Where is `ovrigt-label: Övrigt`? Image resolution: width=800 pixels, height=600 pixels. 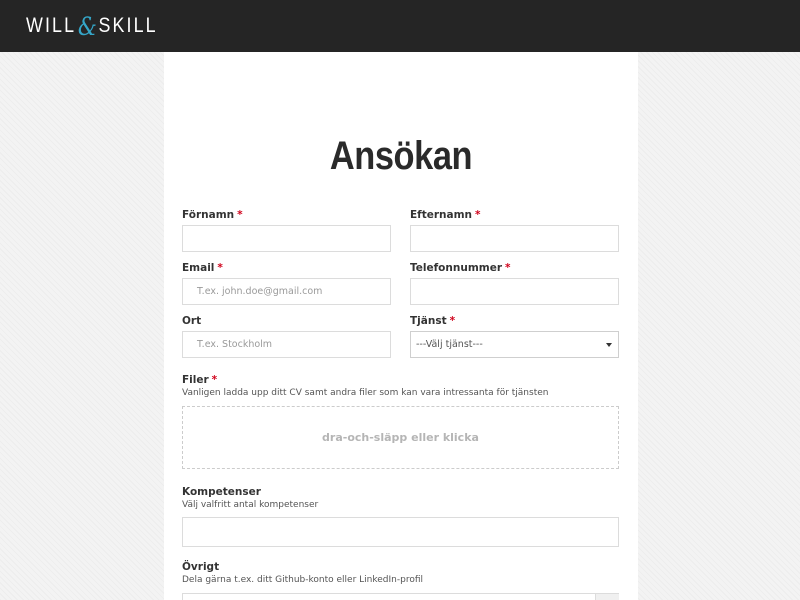 ovrigt-label: Övrigt is located at coordinates (200, 567).